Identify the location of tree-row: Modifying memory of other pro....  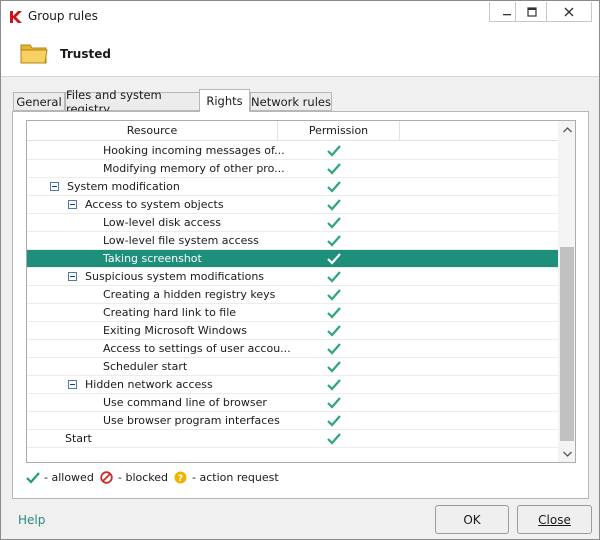
(292, 169).